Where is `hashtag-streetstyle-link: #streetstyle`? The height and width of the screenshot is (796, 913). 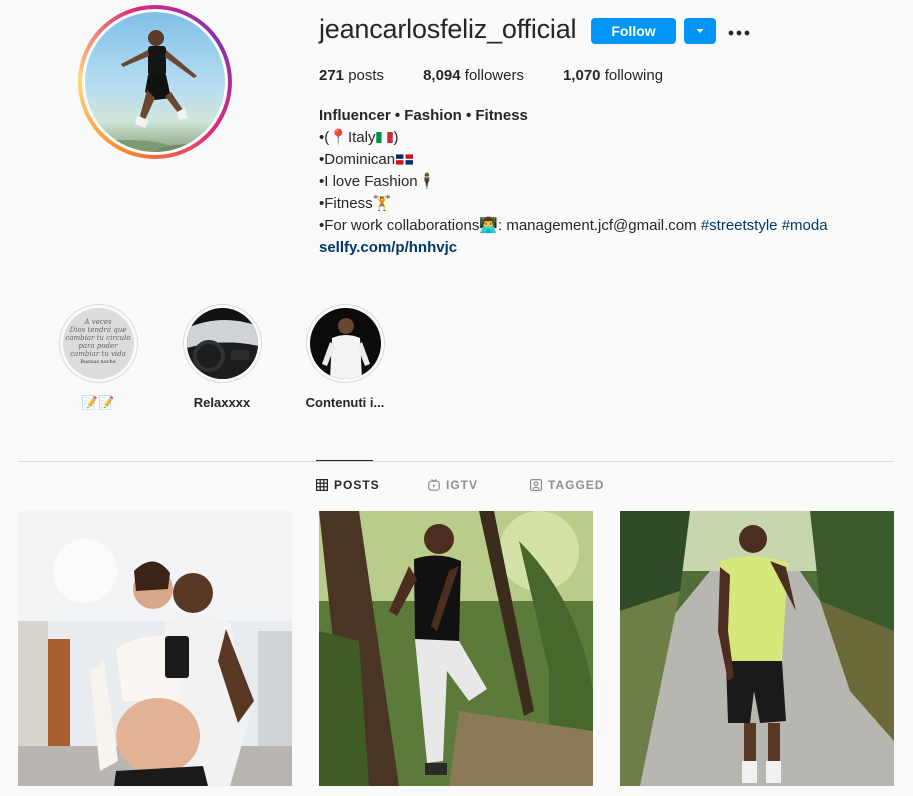 hashtag-streetstyle-link: #streetstyle is located at coordinates (739, 225).